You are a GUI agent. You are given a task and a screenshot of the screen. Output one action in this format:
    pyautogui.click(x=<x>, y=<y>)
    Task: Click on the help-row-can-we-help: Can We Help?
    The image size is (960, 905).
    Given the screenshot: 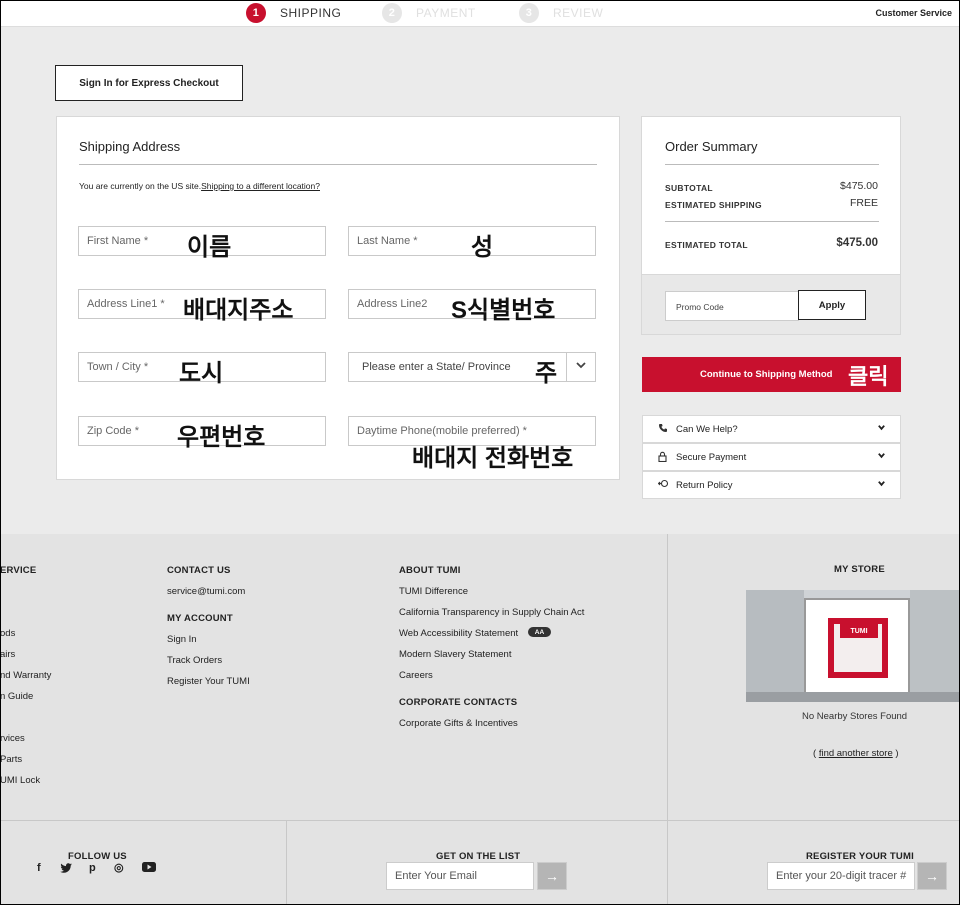 What is the action you would take?
    pyautogui.click(x=771, y=429)
    